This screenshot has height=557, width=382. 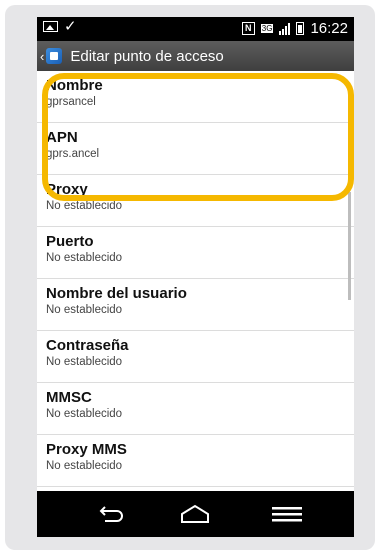 What do you see at coordinates (71, 102) in the screenshot?
I see `setting-value: gprsancel` at bounding box center [71, 102].